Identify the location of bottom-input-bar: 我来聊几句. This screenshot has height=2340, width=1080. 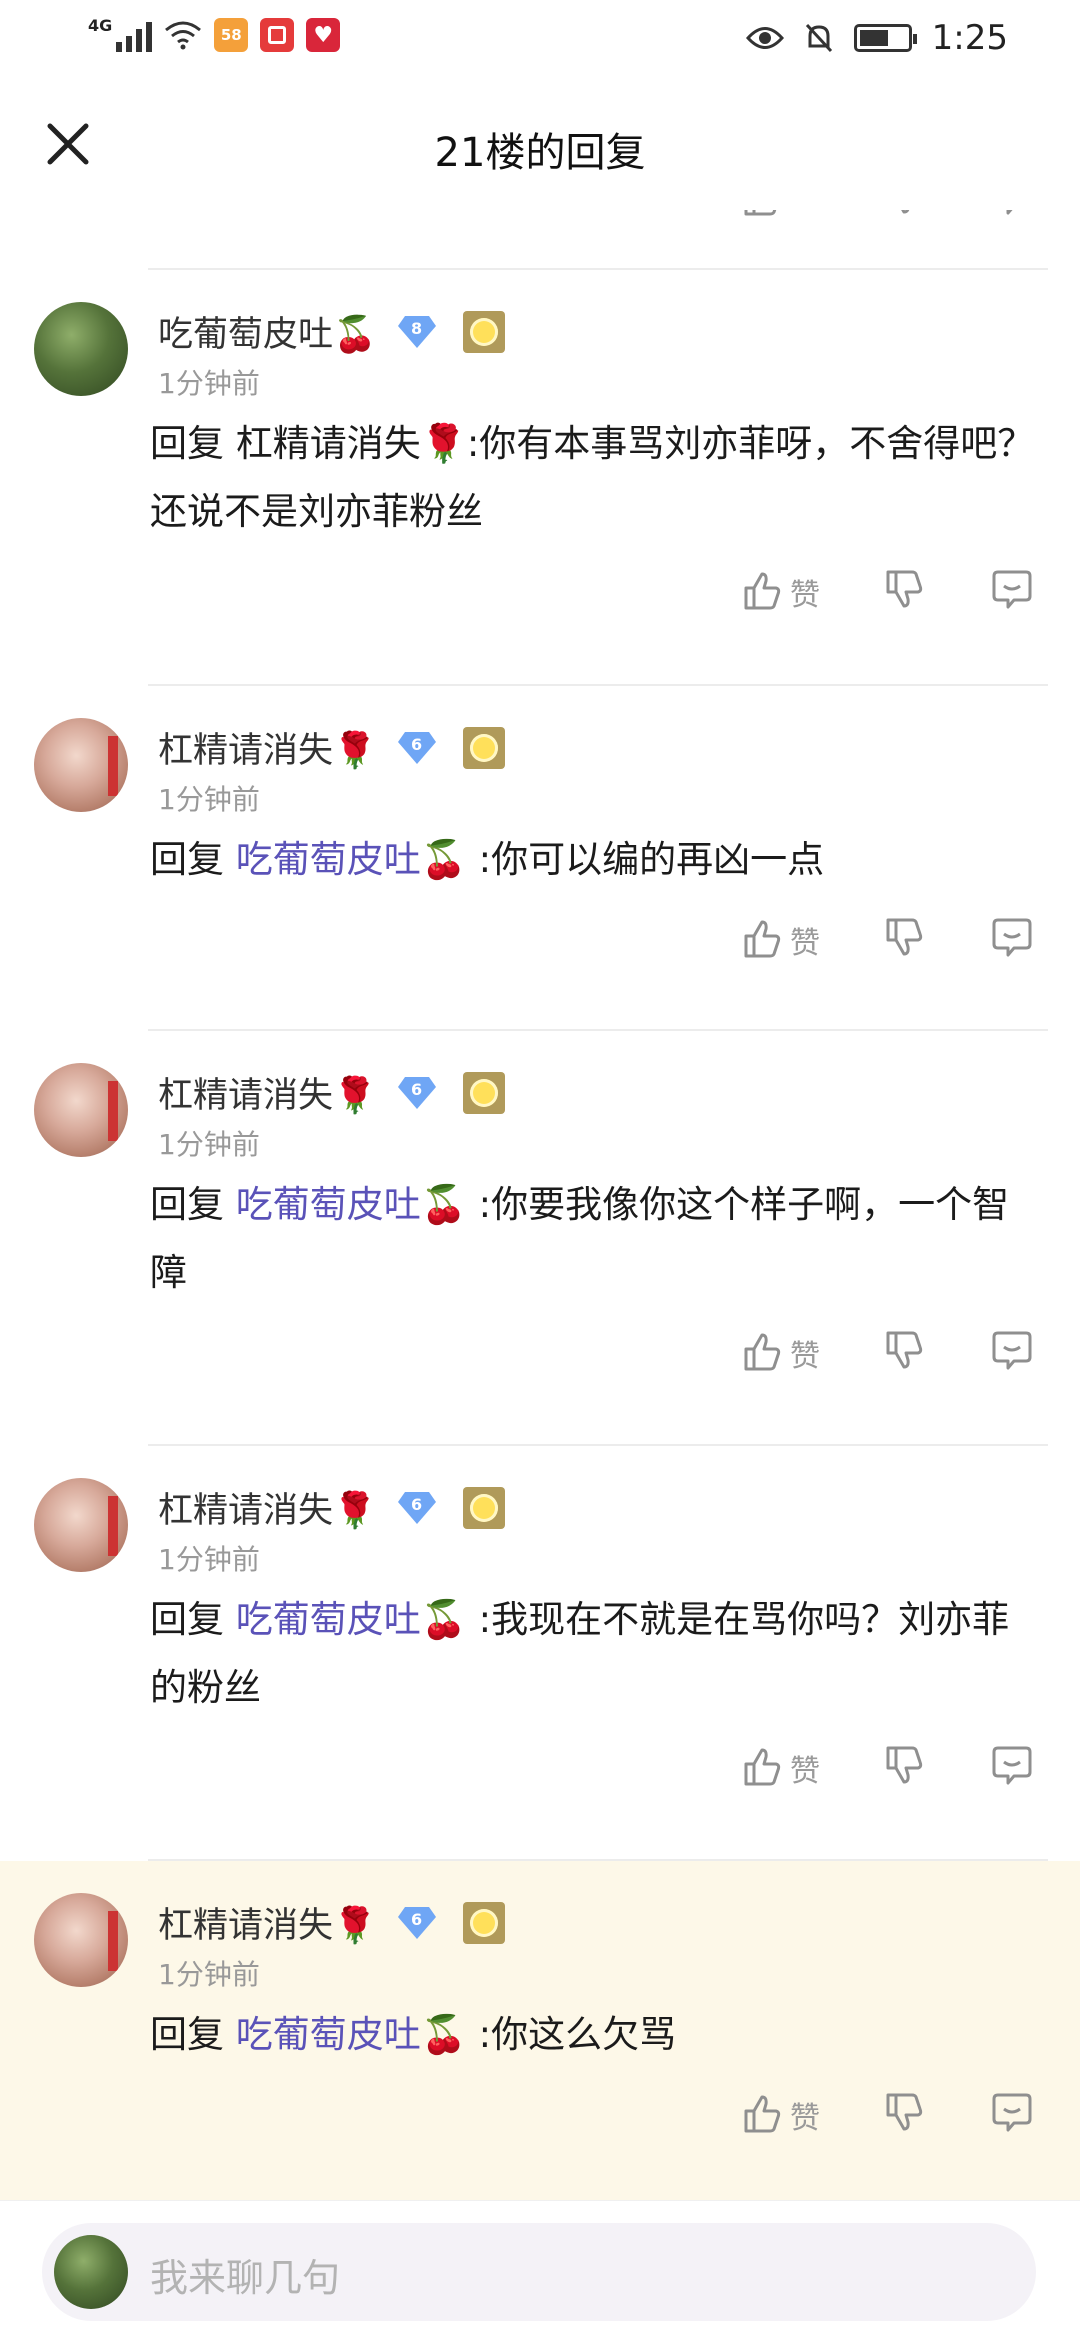
(540, 2270).